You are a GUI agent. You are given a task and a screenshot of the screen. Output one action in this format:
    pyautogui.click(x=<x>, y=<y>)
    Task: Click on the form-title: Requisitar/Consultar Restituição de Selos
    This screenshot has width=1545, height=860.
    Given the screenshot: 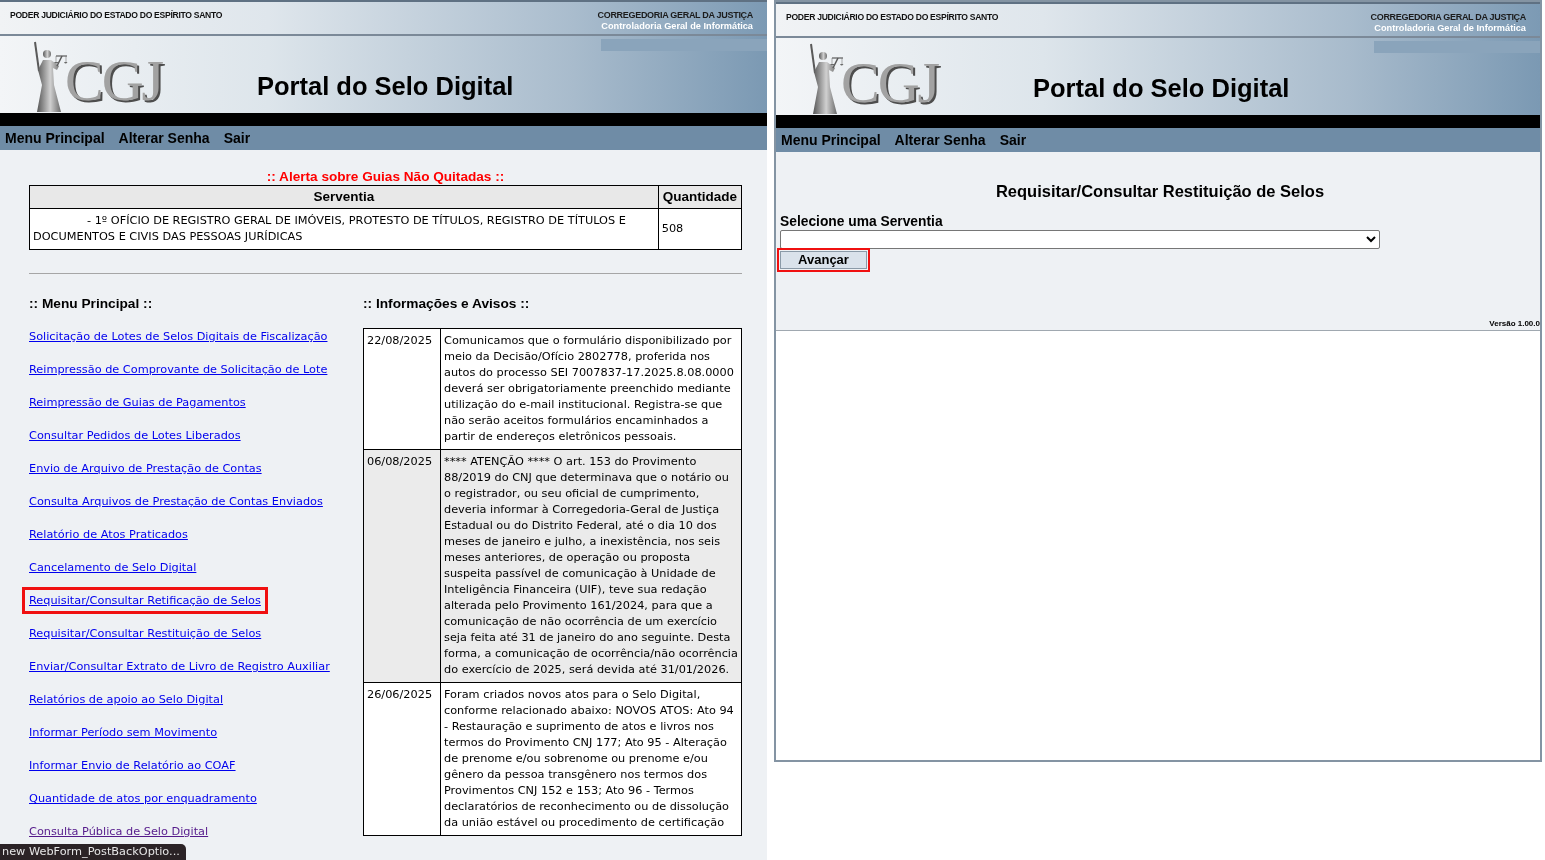 What is the action you would take?
    pyautogui.click(x=1160, y=191)
    